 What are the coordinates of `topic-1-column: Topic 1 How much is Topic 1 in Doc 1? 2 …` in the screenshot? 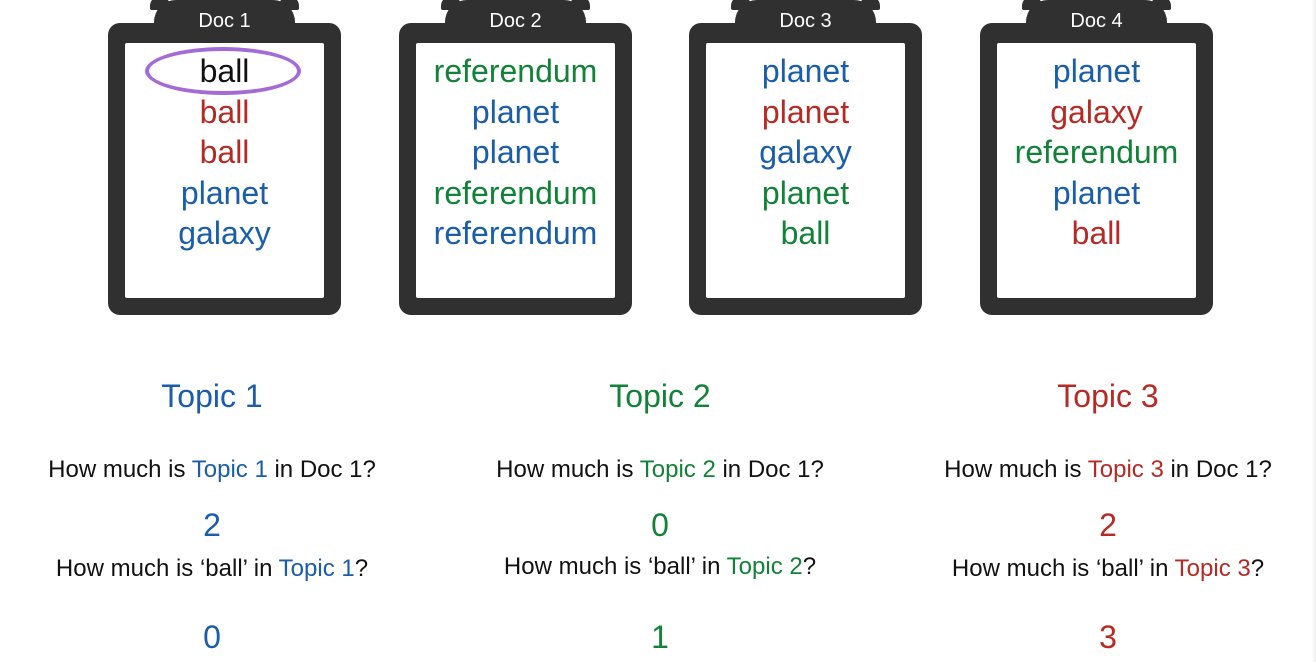 It's located at (212, 512).